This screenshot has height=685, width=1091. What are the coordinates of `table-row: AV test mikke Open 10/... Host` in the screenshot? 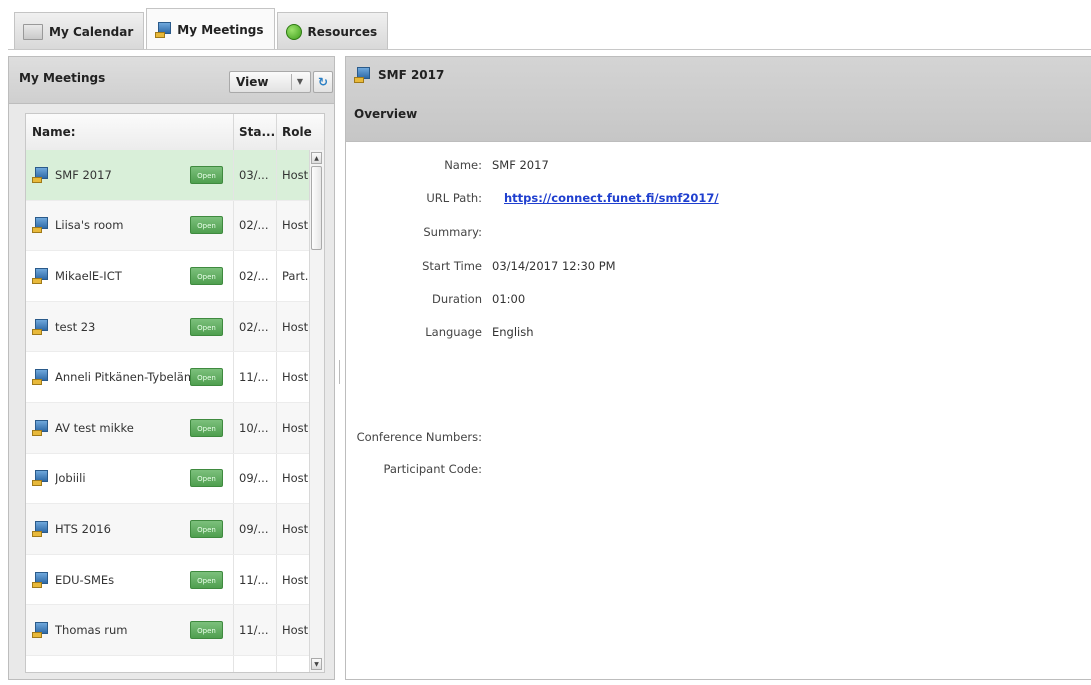 It's located at (168, 428).